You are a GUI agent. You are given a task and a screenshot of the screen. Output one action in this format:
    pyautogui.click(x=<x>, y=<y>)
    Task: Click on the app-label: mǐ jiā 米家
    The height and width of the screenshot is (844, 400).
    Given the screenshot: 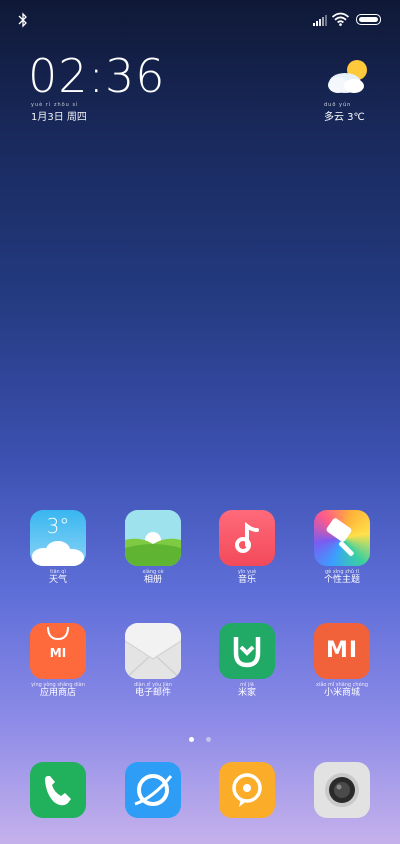 What is the action you would take?
    pyautogui.click(x=246, y=690)
    